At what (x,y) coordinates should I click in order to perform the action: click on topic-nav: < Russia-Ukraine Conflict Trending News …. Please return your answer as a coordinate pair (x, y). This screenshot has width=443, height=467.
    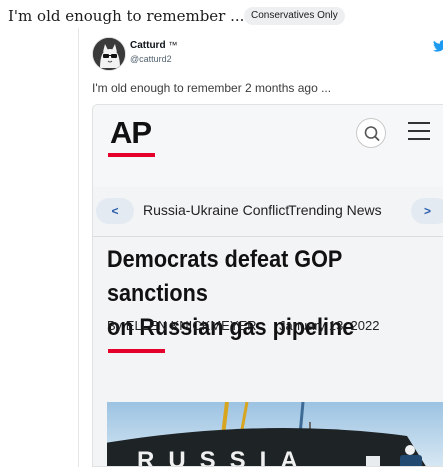
    Looking at the image, I should click on (268, 212).